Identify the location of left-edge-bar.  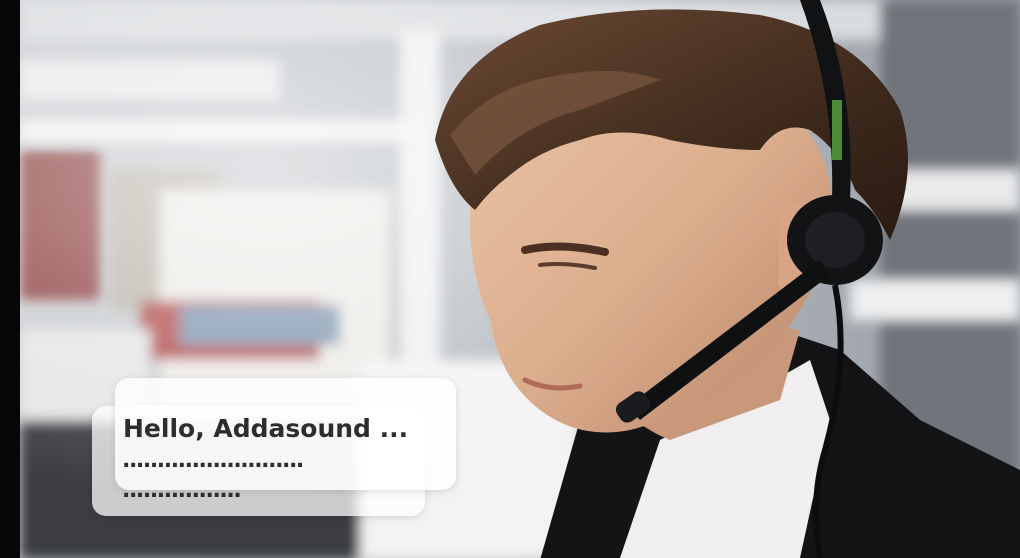
(10, 279).